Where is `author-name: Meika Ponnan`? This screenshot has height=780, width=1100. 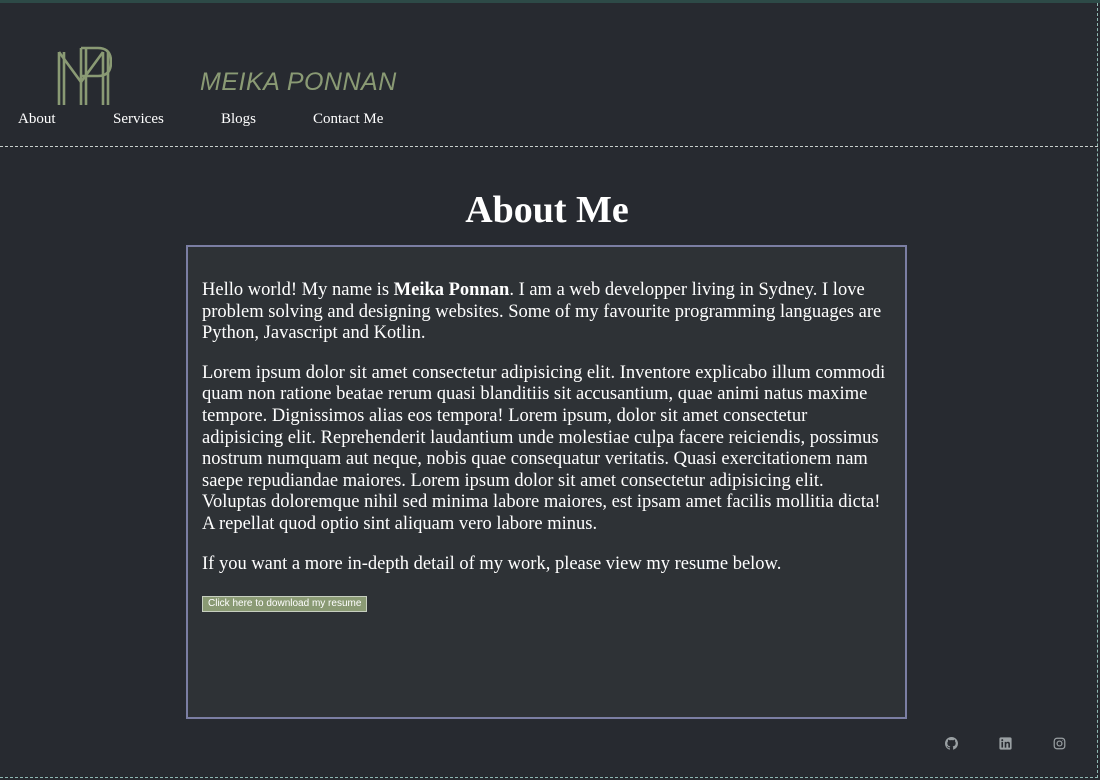 author-name: Meika Ponnan is located at coordinates (451, 290).